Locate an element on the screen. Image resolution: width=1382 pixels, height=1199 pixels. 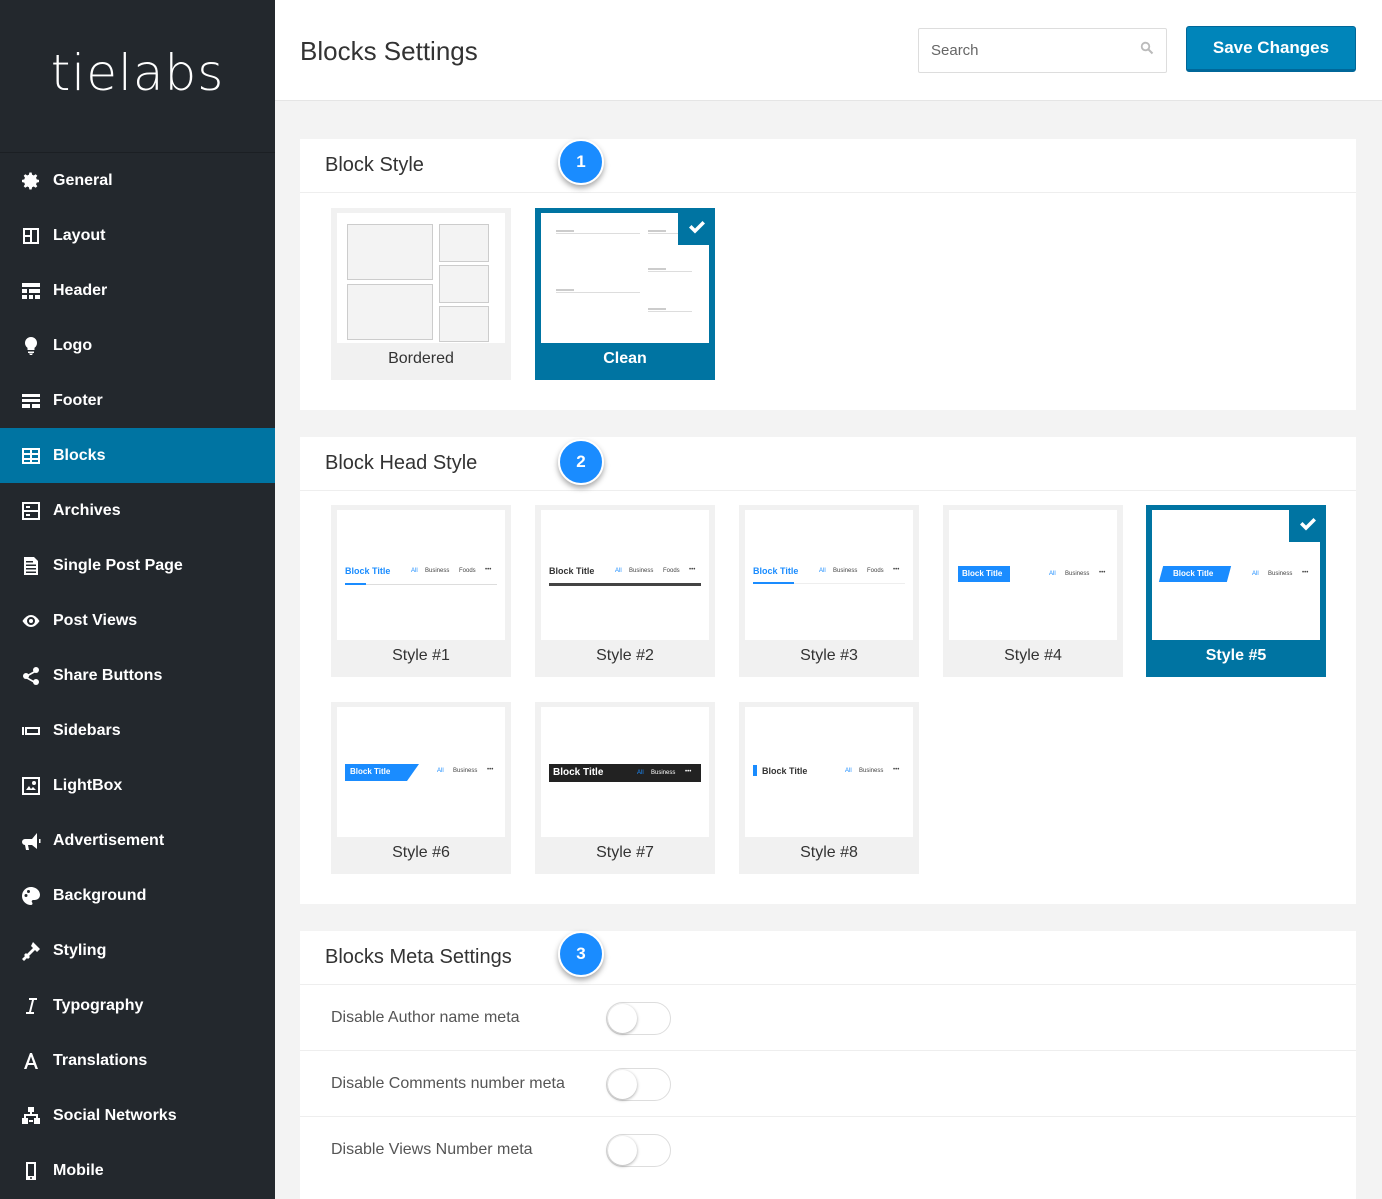
sidebar-item-label: Styling is located at coordinates (80, 950).